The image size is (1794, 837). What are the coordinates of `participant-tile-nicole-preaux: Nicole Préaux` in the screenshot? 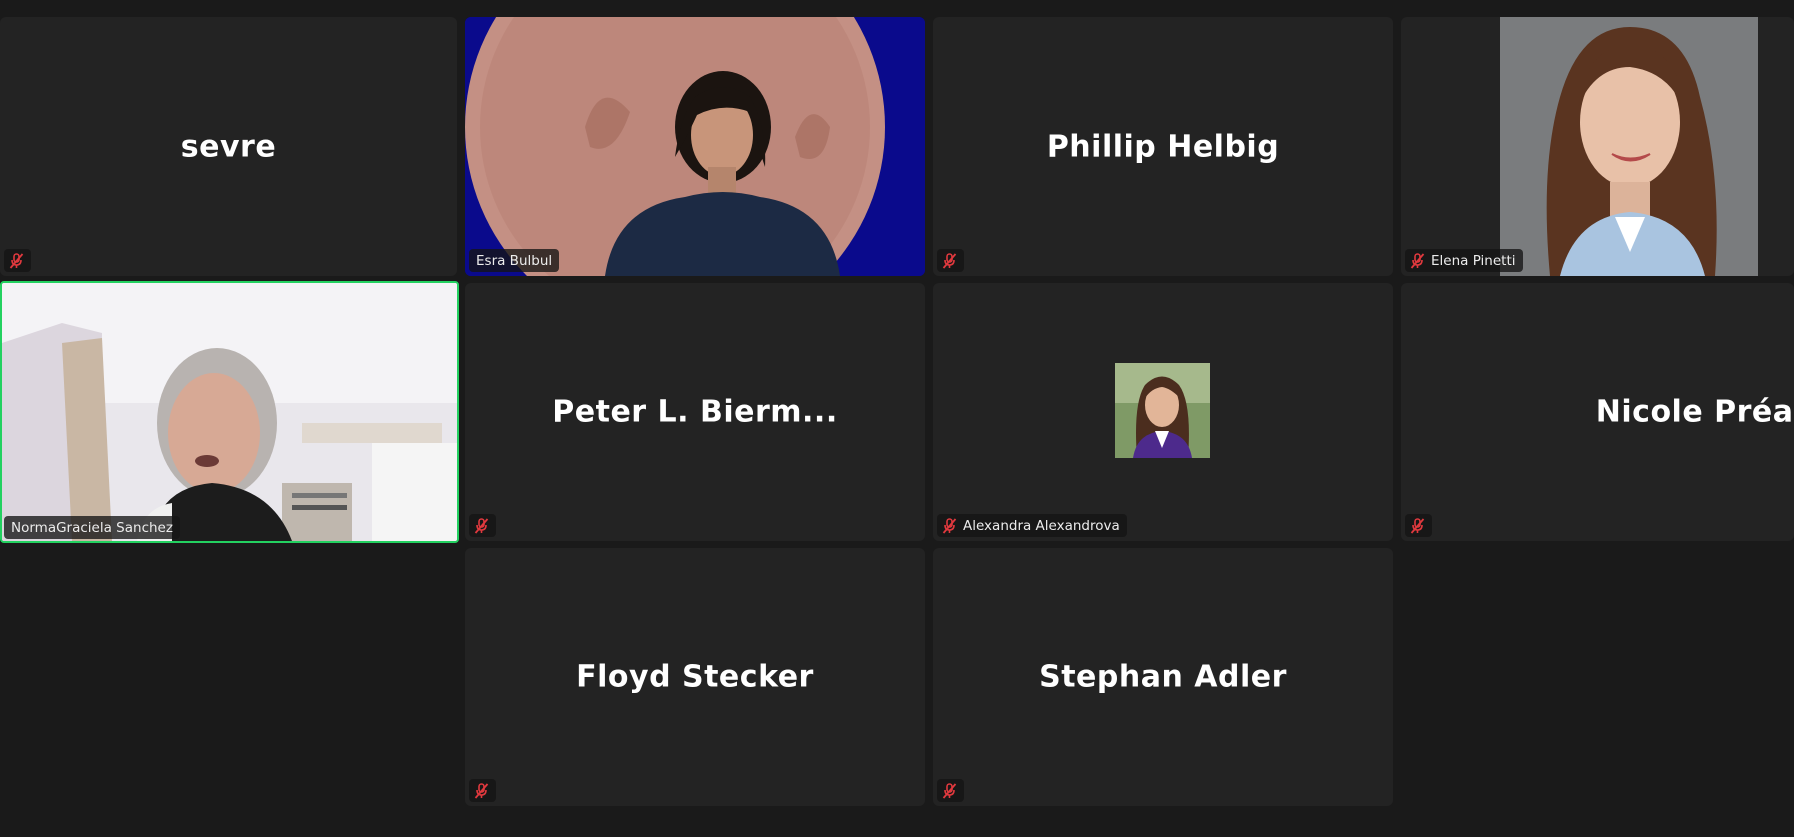 It's located at (1597, 412).